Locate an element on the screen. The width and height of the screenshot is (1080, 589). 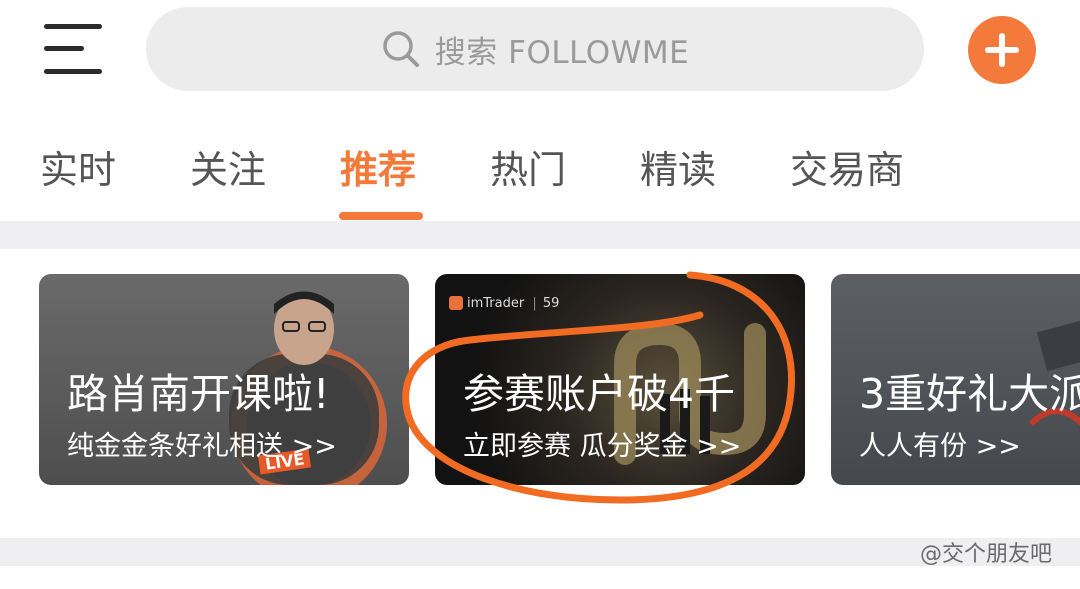
search-input: 搜索 FOLLOWME is located at coordinates (535, 49).